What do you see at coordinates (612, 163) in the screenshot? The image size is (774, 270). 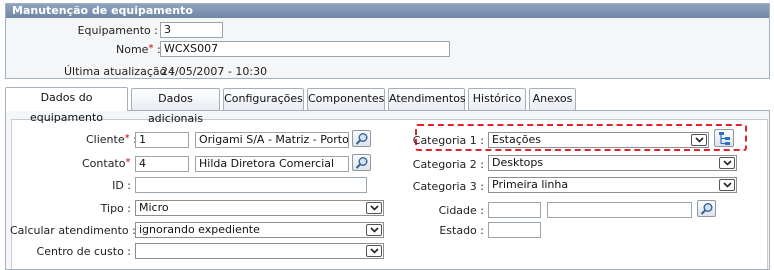 I see `categoria2-select: Desktops` at bounding box center [612, 163].